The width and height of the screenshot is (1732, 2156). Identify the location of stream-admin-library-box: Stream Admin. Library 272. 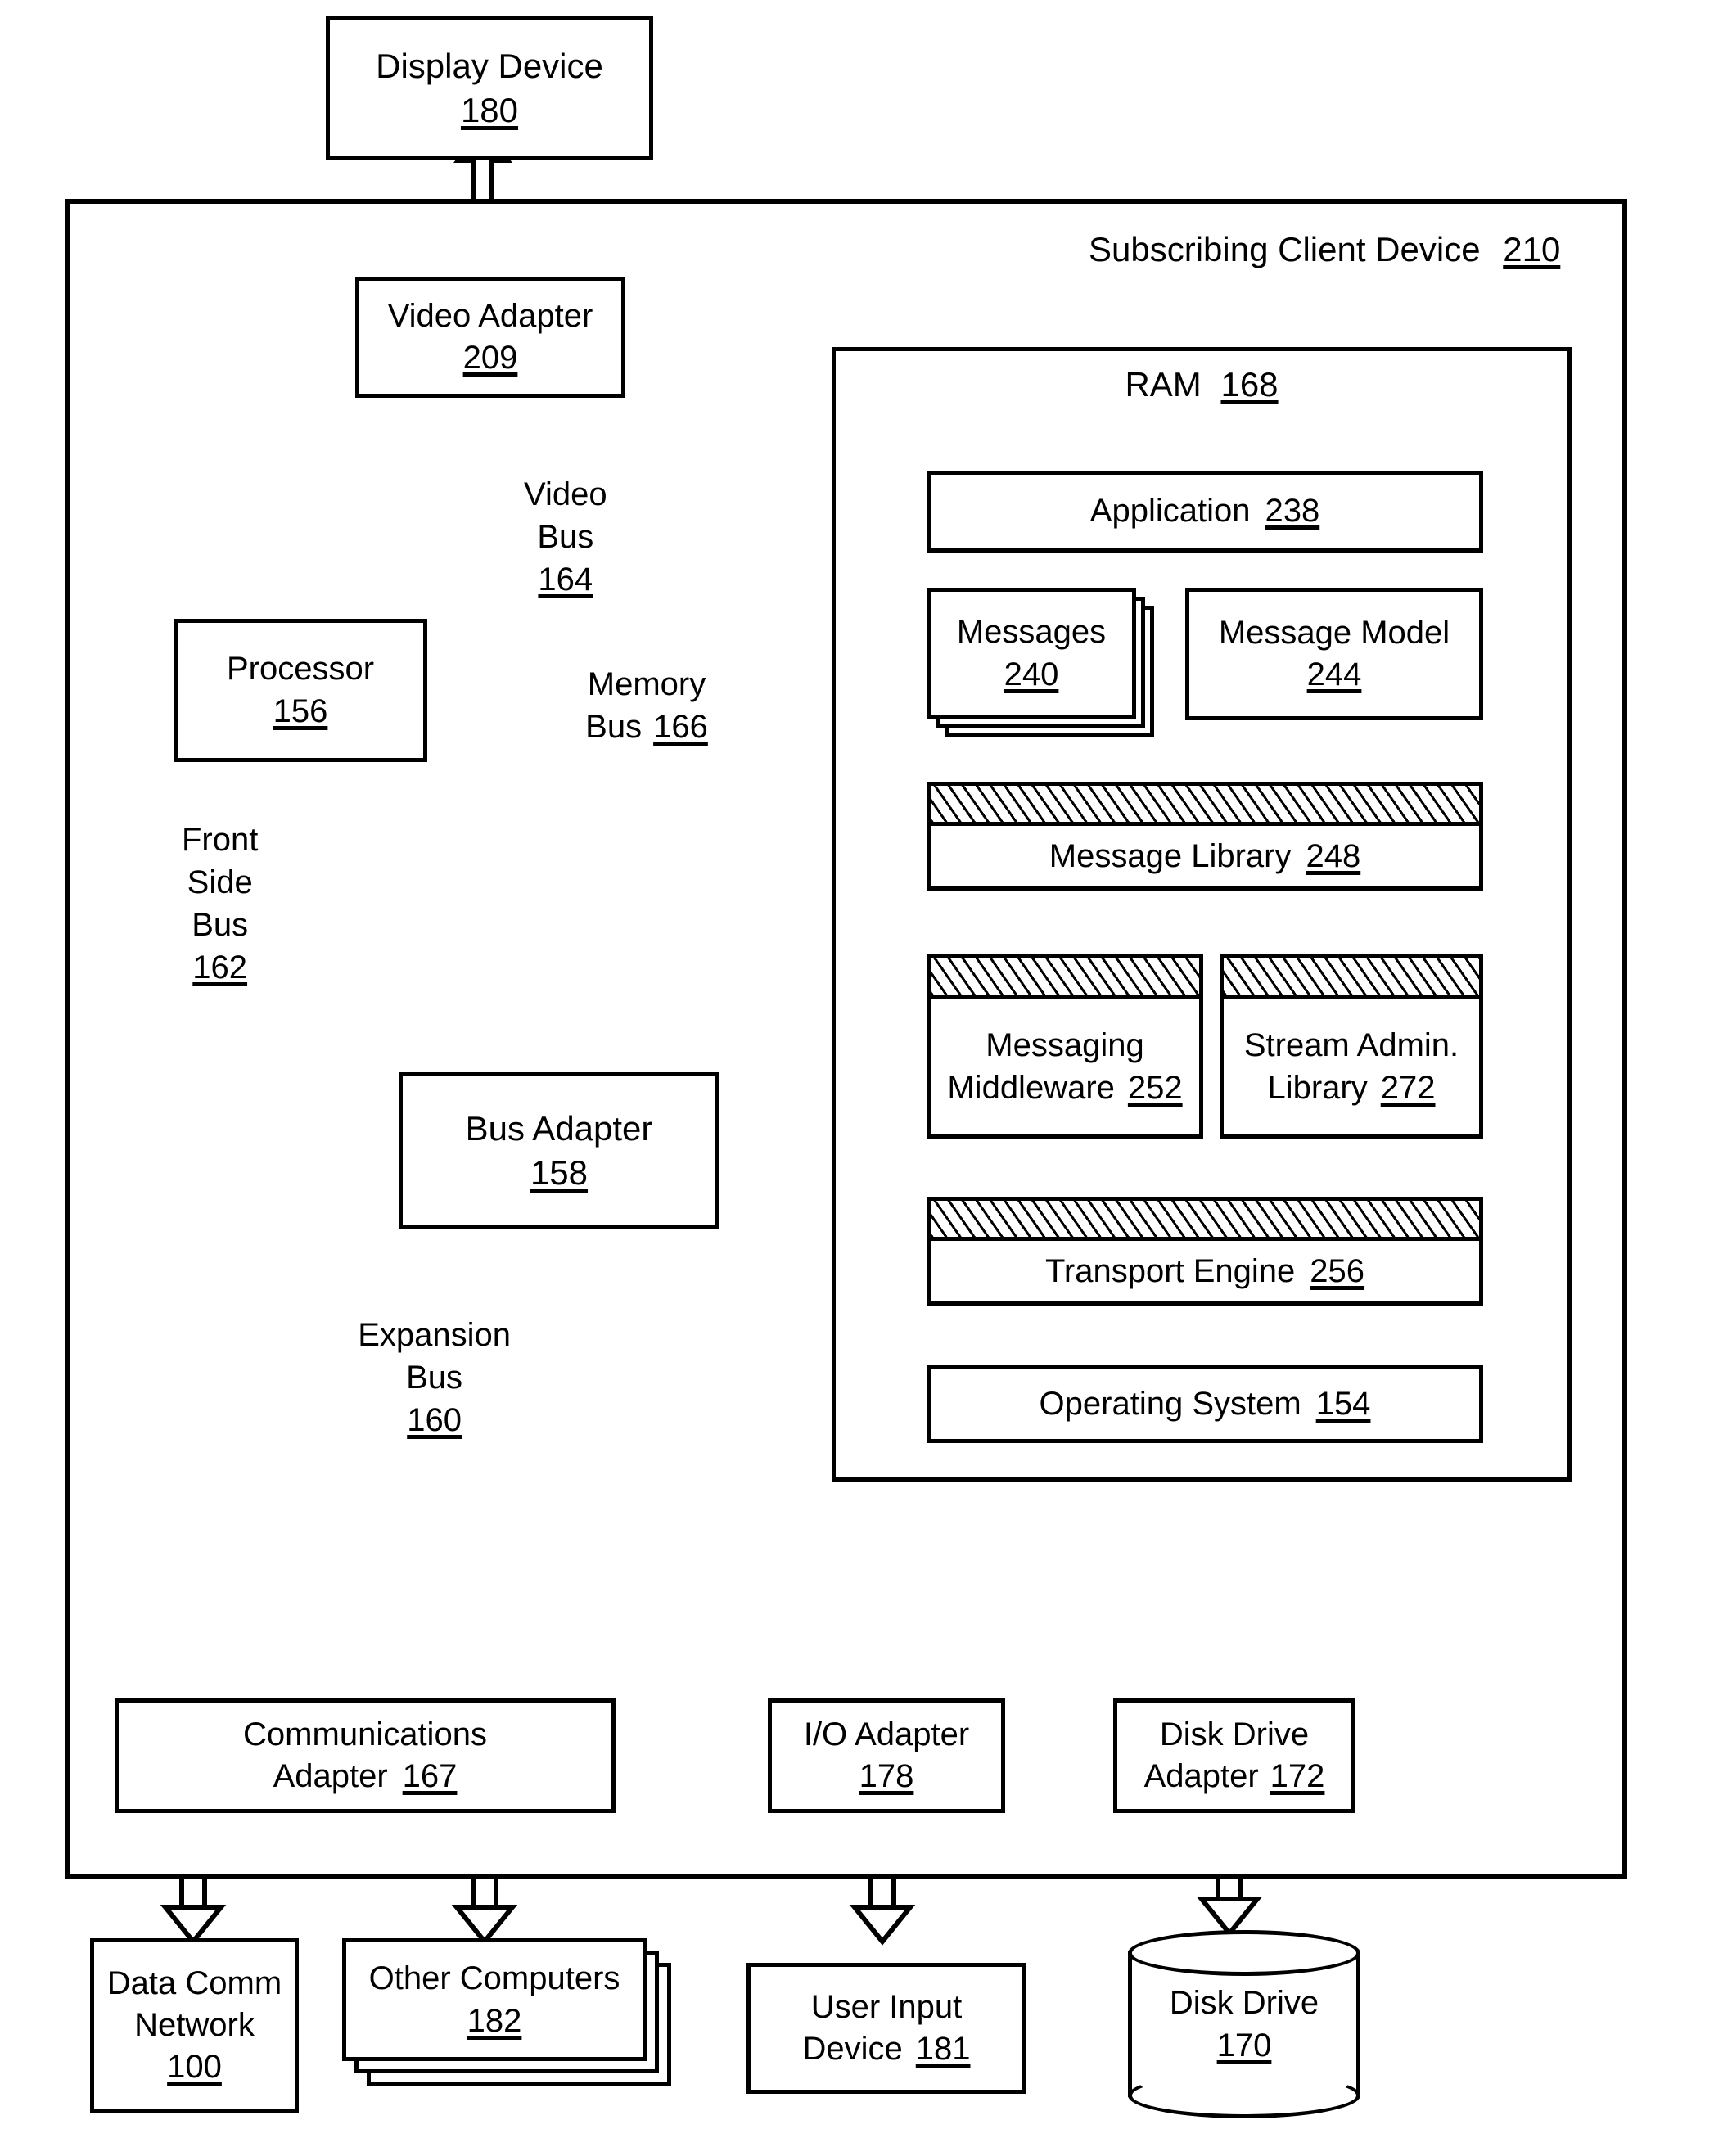
(1351, 1046).